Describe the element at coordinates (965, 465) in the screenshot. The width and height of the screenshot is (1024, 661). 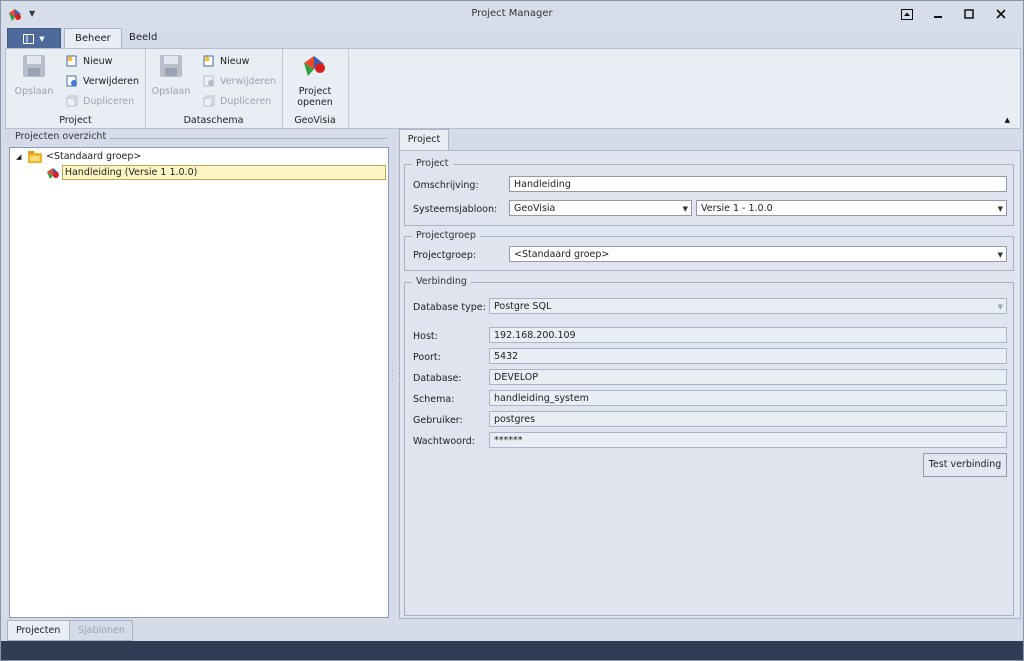
I see `test-connection-button: Test verbinding` at that location.